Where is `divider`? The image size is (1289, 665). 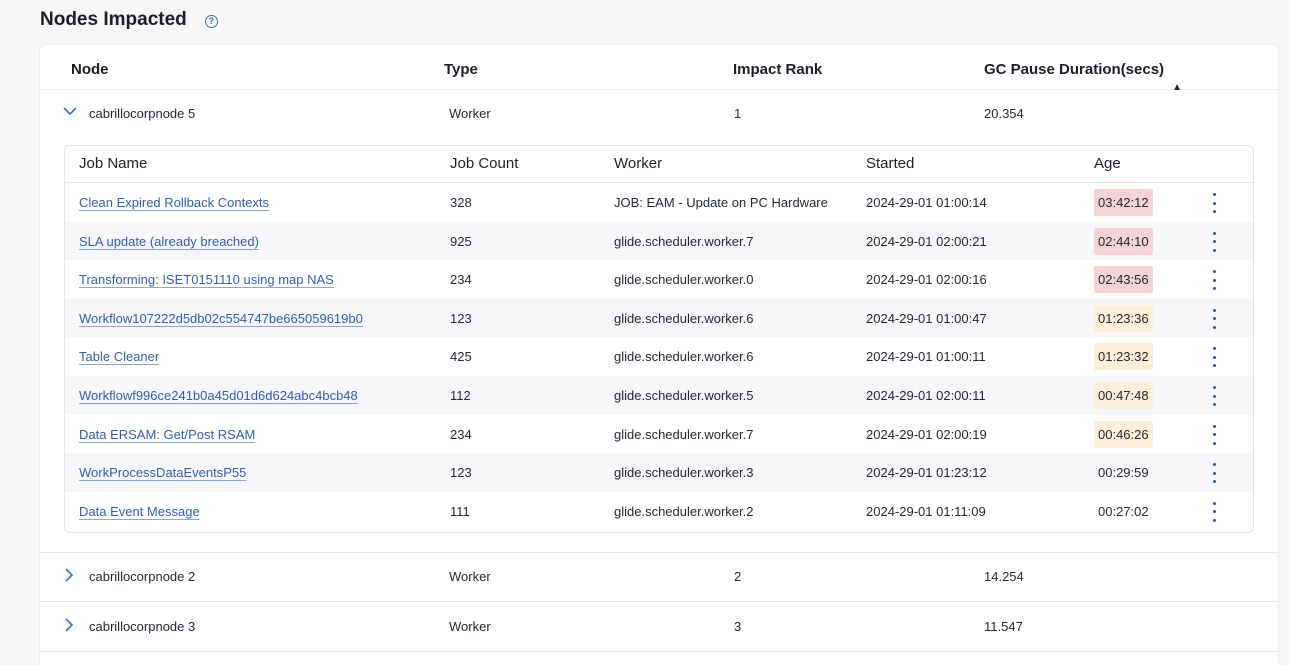 divider is located at coordinates (659, 651).